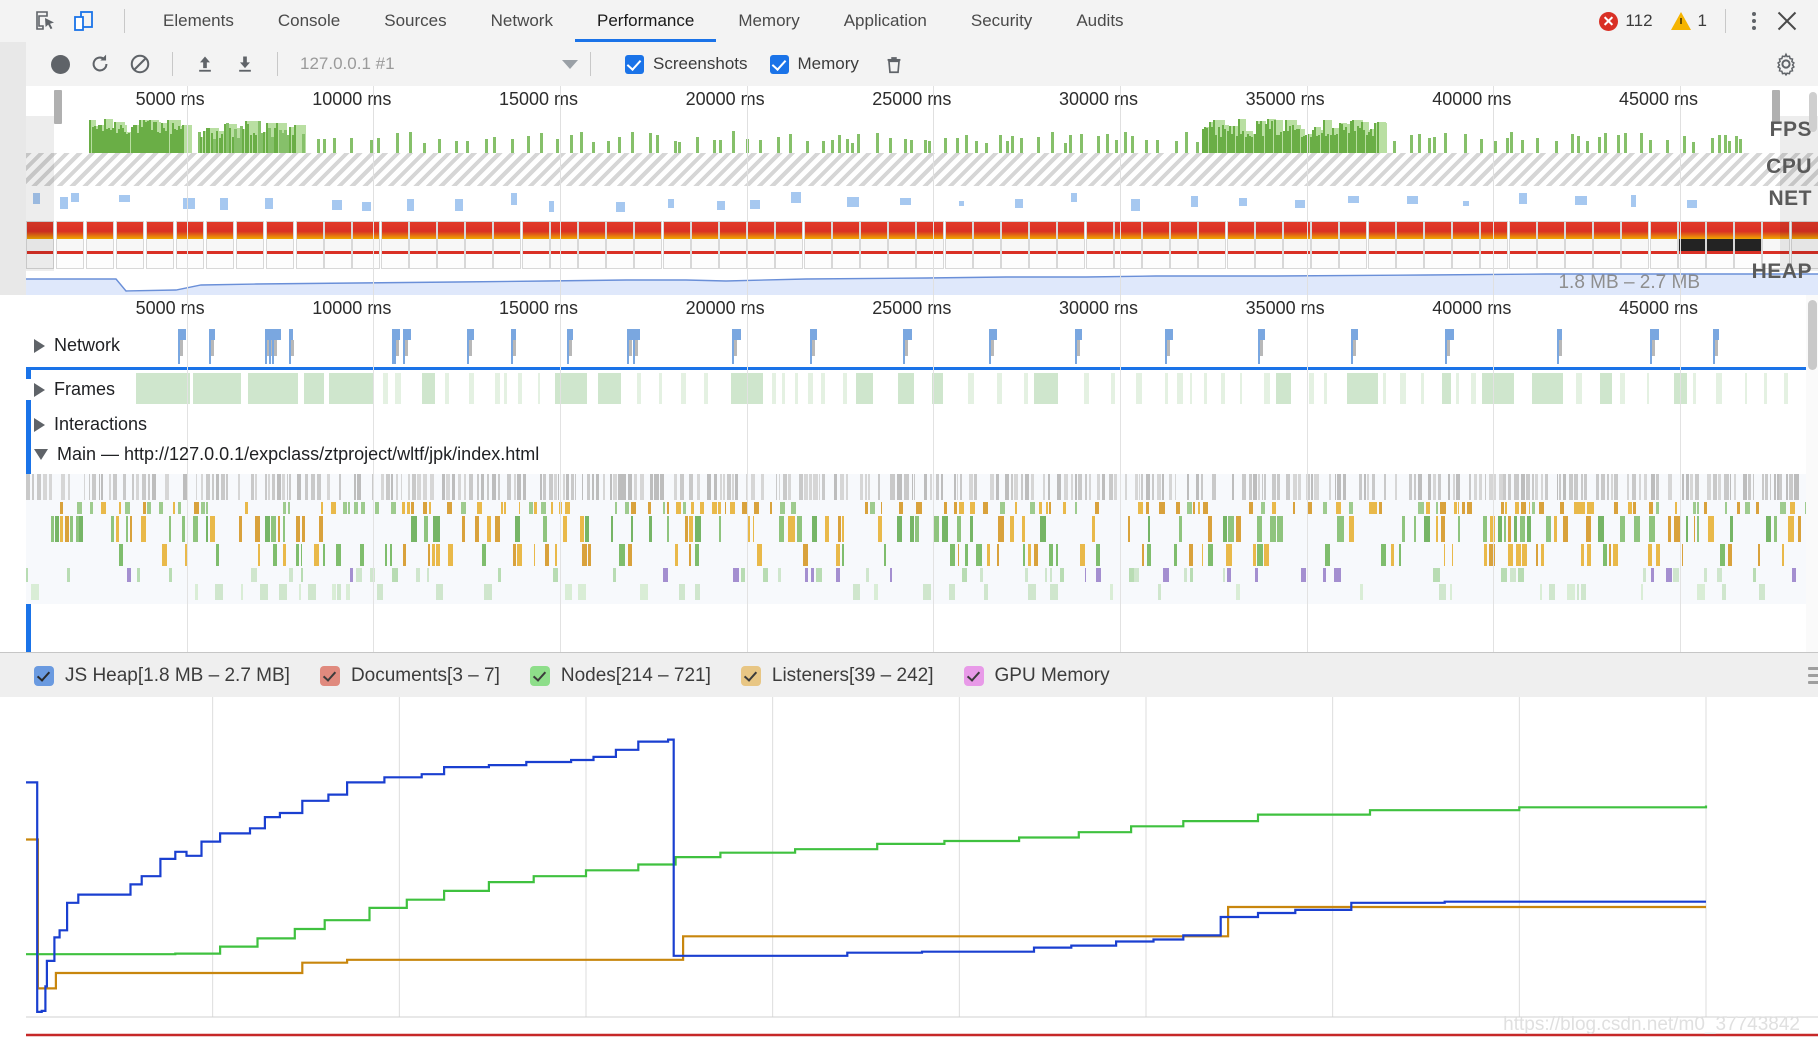  Describe the element at coordinates (522, 21) in the screenshot. I see `tab-network: Network` at that location.